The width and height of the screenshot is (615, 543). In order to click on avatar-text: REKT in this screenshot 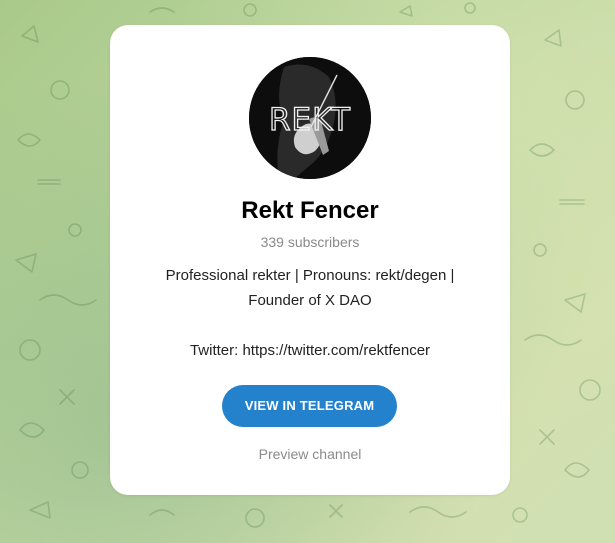, I will do `click(310, 120)`.